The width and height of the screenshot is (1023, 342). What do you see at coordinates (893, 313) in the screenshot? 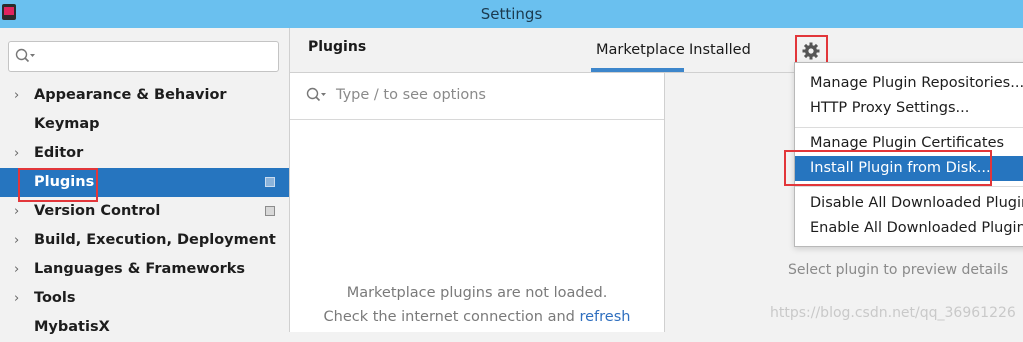
I see `watermark-text: https://blog.csdn.net/qq_36961226` at bounding box center [893, 313].